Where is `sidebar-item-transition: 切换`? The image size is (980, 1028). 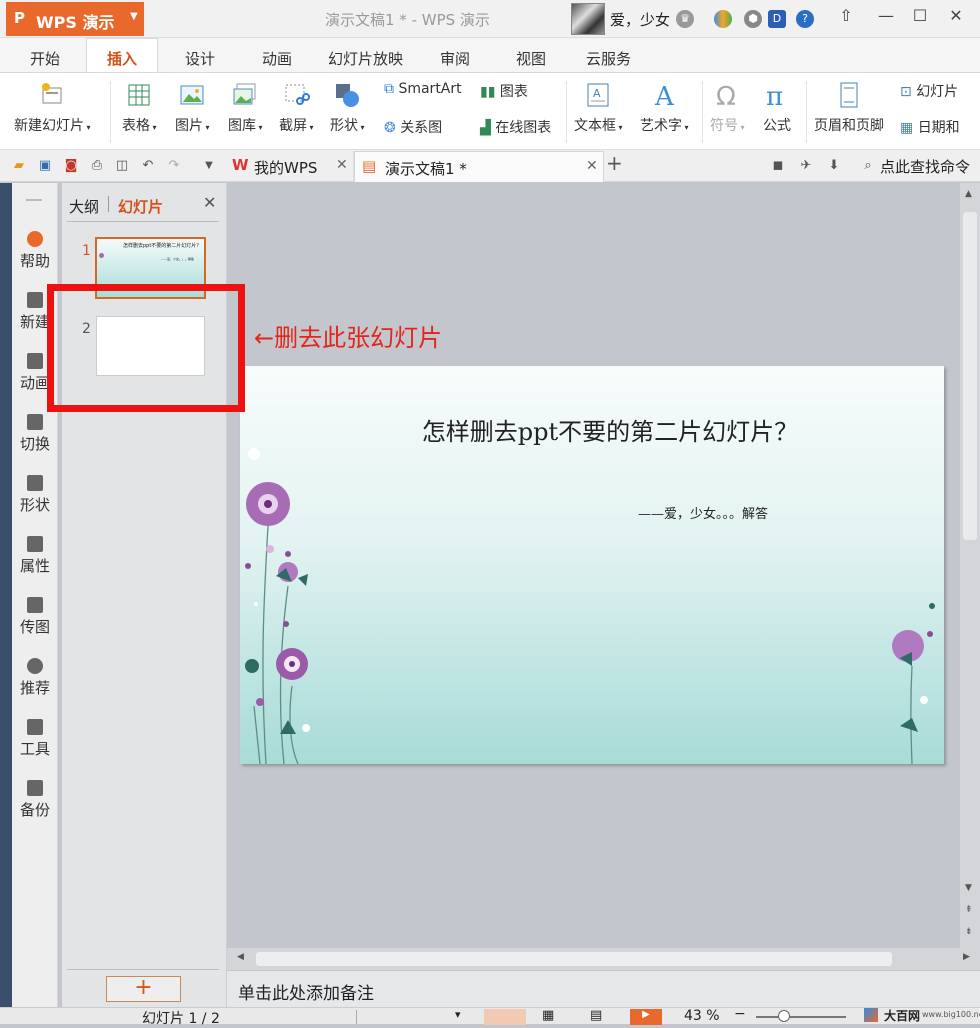 sidebar-item-transition: 切换 is located at coordinates (35, 434).